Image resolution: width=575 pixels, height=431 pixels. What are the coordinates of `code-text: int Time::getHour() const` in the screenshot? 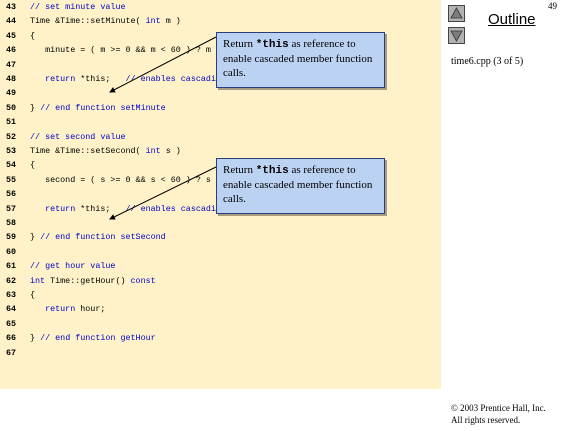 It's located at (93, 281).